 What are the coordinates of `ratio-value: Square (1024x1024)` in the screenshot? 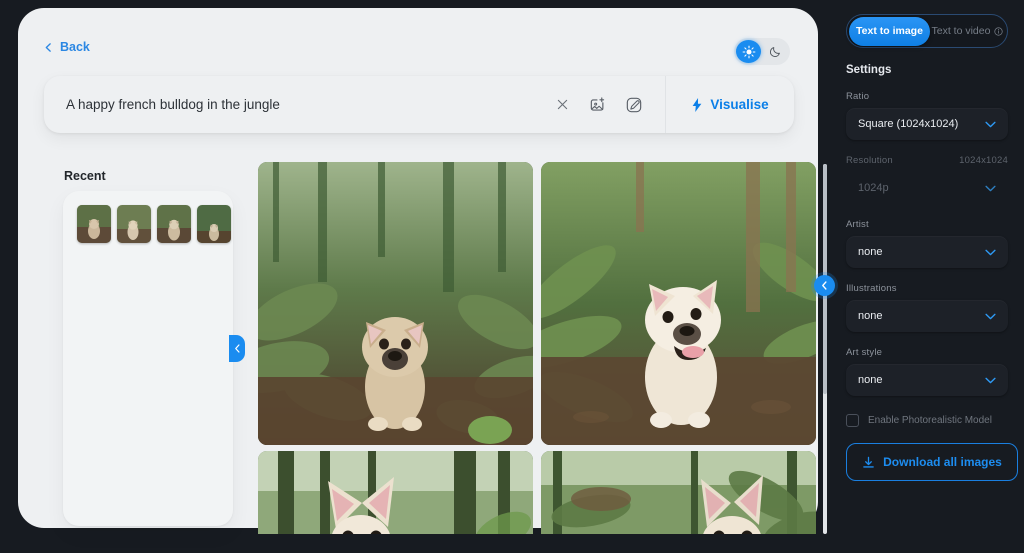 It's located at (908, 124).